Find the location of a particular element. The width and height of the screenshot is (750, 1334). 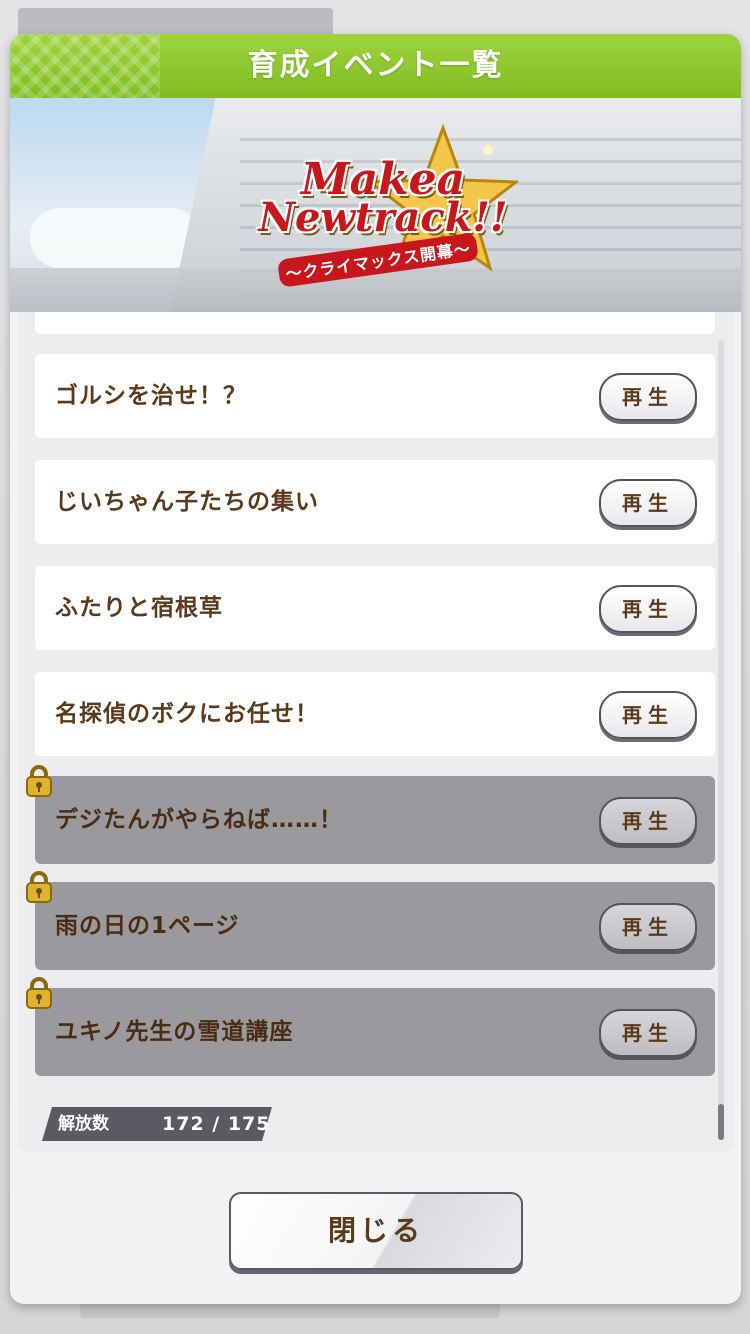

list-item-locked: 雨の日の1ページ 再生 is located at coordinates (370, 920).